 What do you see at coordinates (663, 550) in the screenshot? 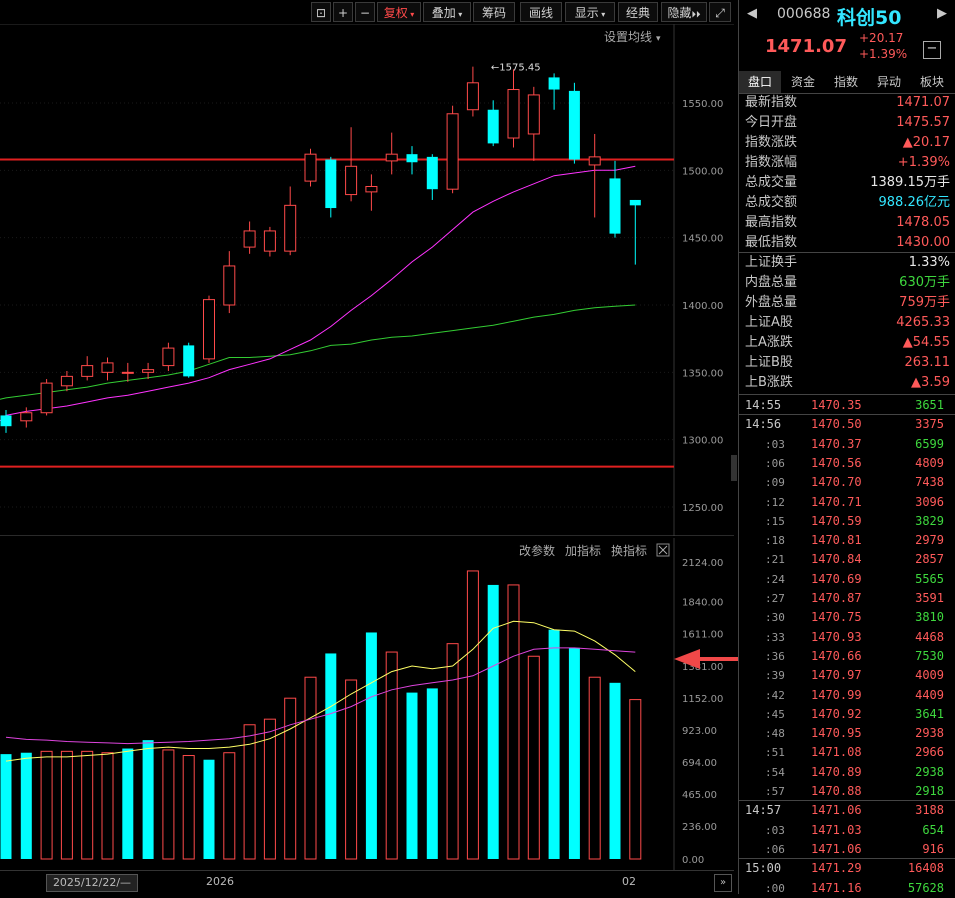
I see `close-icon` at bounding box center [663, 550].